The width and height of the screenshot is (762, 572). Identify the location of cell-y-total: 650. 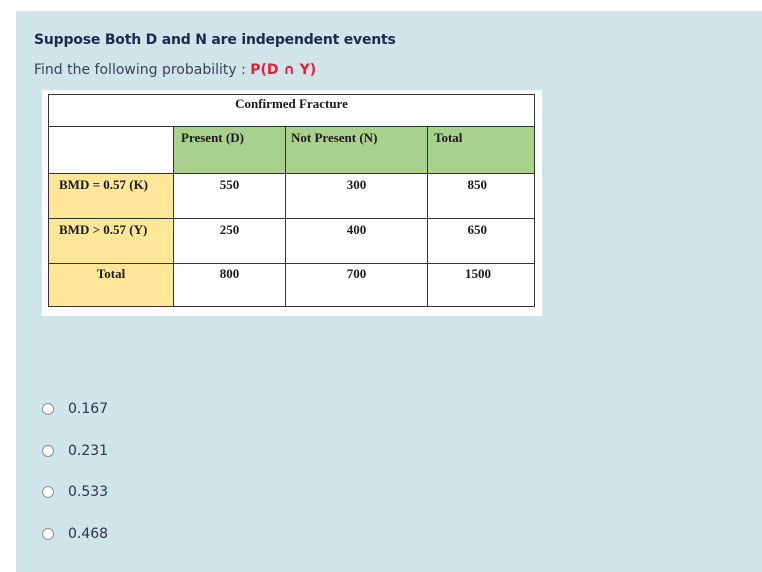
(477, 229).